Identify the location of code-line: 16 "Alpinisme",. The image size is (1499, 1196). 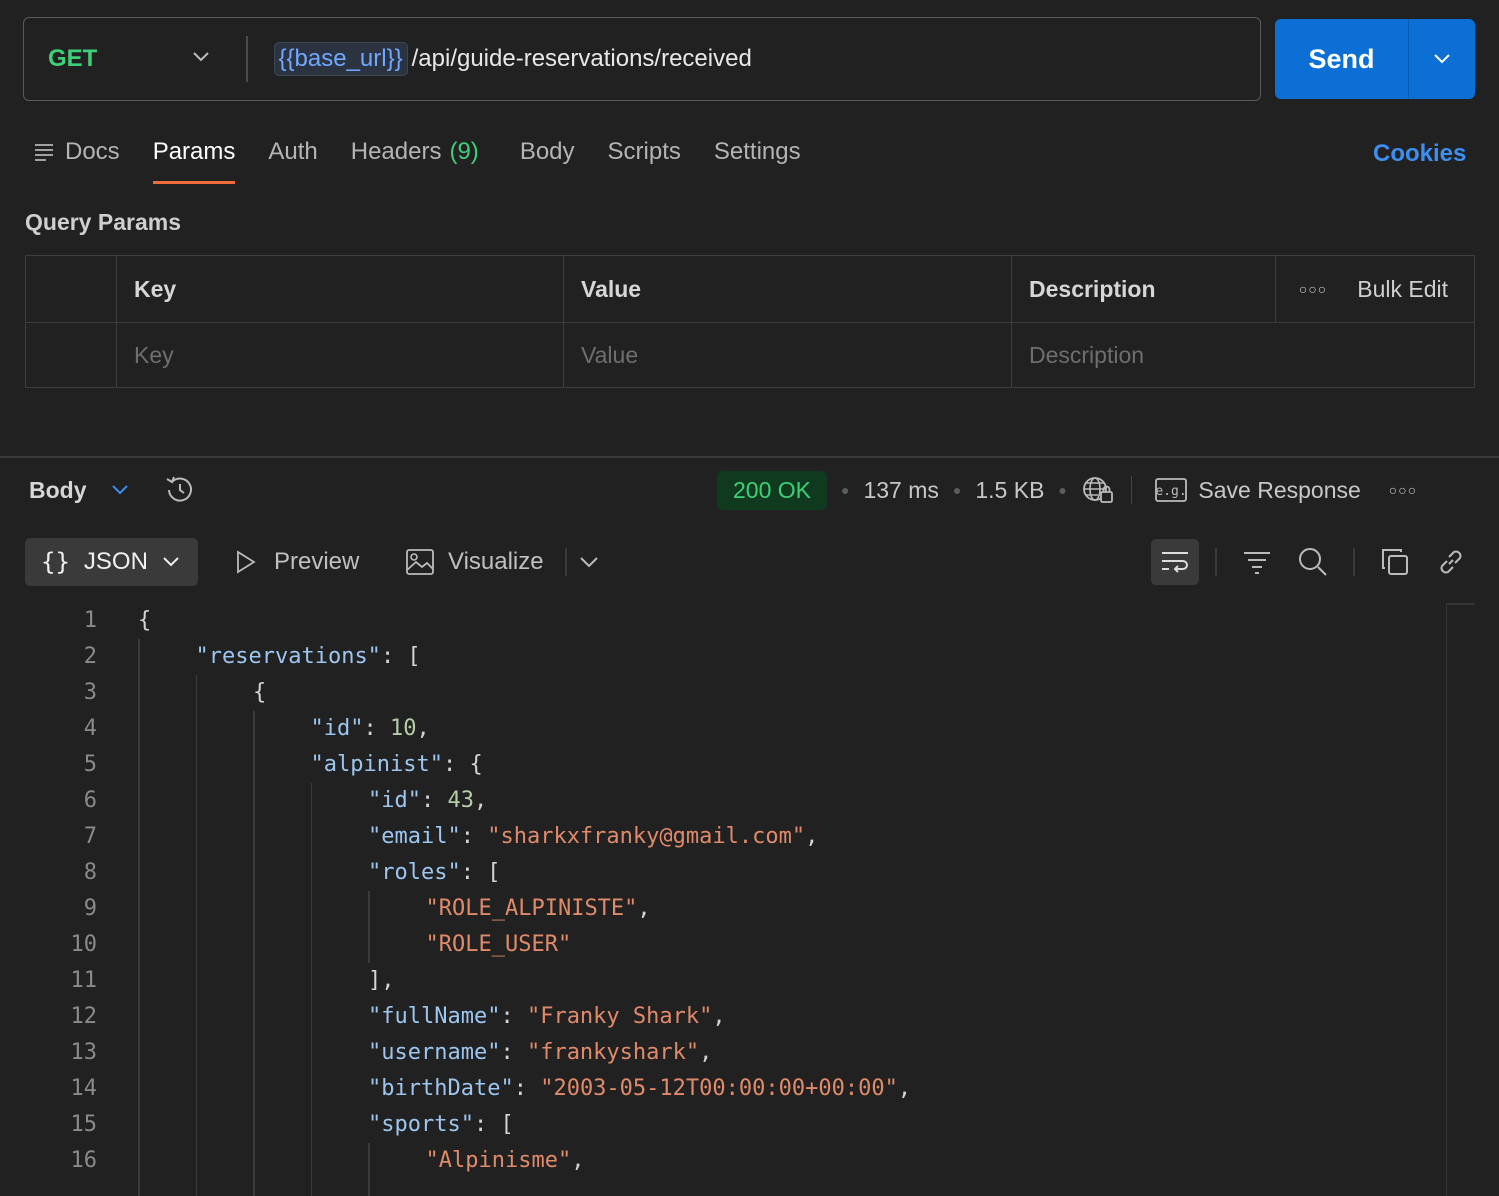
(723, 1161).